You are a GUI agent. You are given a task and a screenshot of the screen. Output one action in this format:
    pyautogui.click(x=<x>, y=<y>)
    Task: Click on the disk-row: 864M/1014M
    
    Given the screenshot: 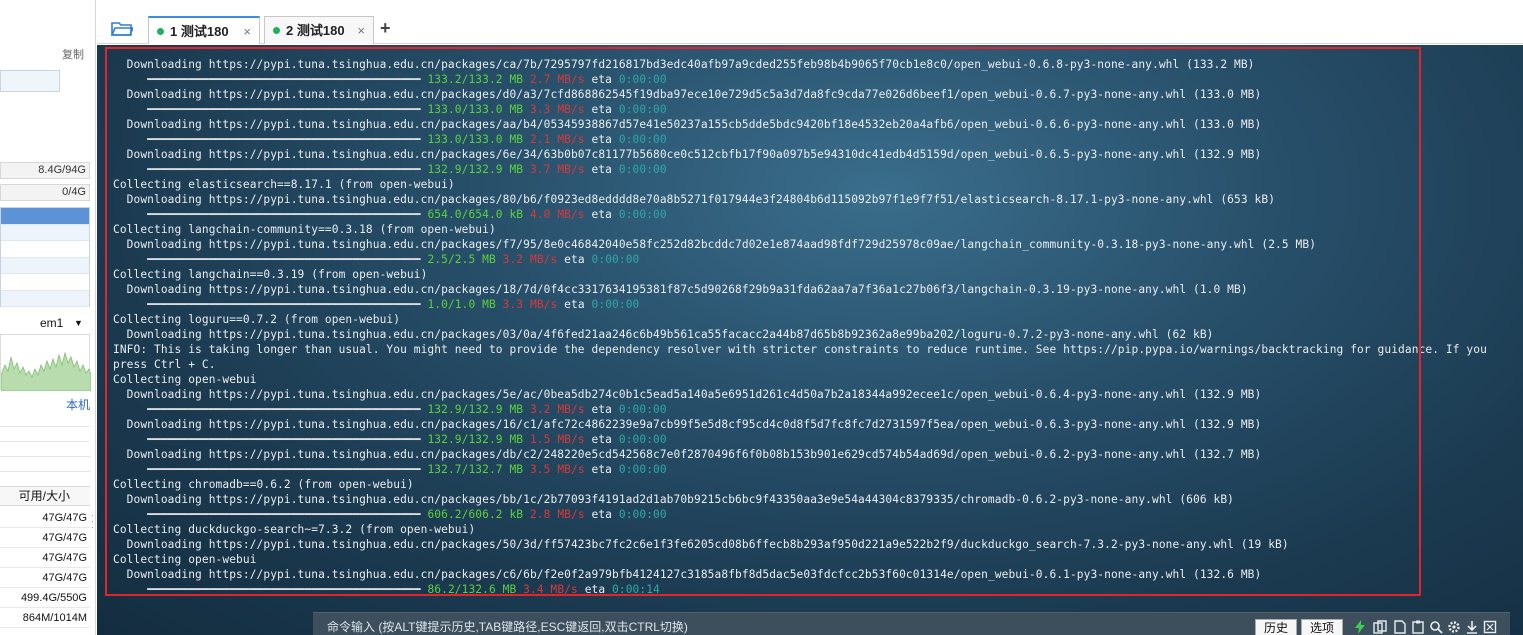 What is the action you would take?
    pyautogui.click(x=45, y=618)
    